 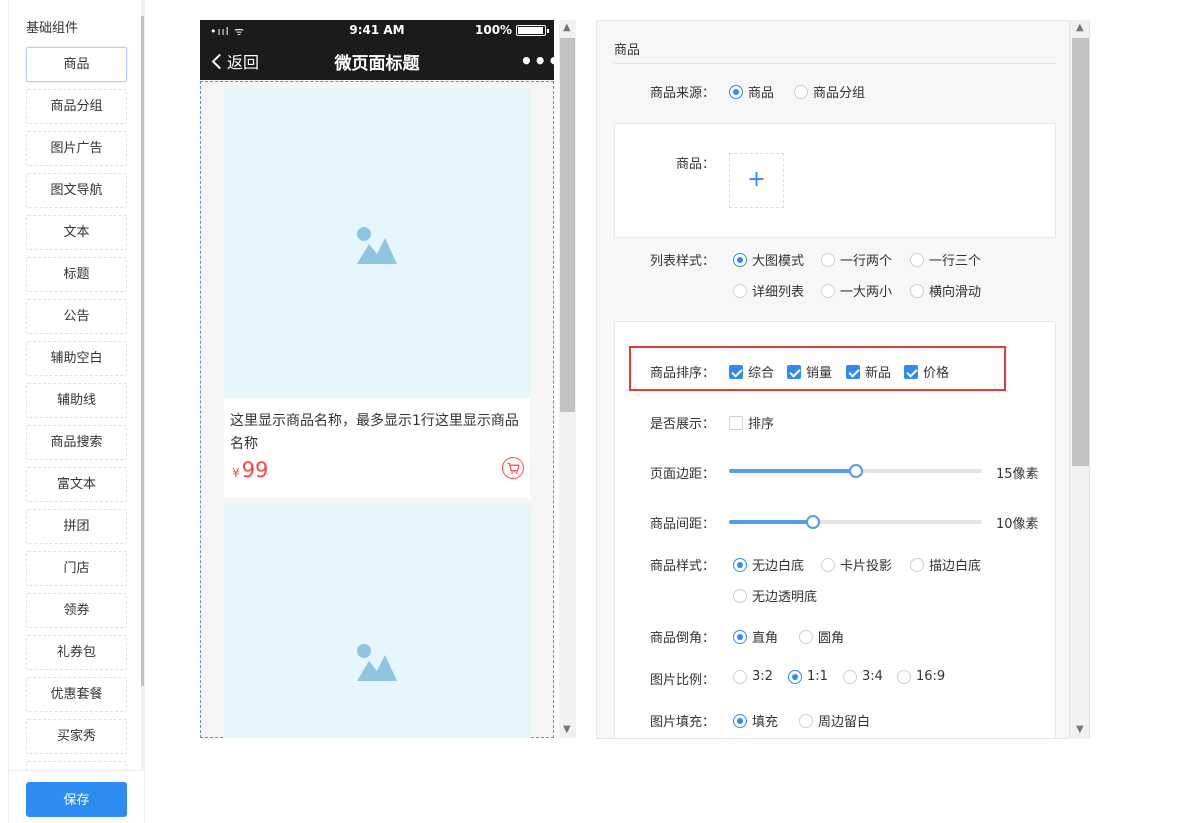 I want to click on ratio-label: 图片比例：, so click(x=682, y=680).